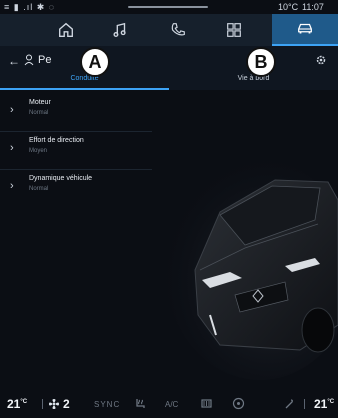 Image resolution: width=338 pixels, height=418 pixels. Describe the element at coordinates (169, 68) in the screenshot. I see `page-header: ← Pe Conduite Vie à bord` at that location.